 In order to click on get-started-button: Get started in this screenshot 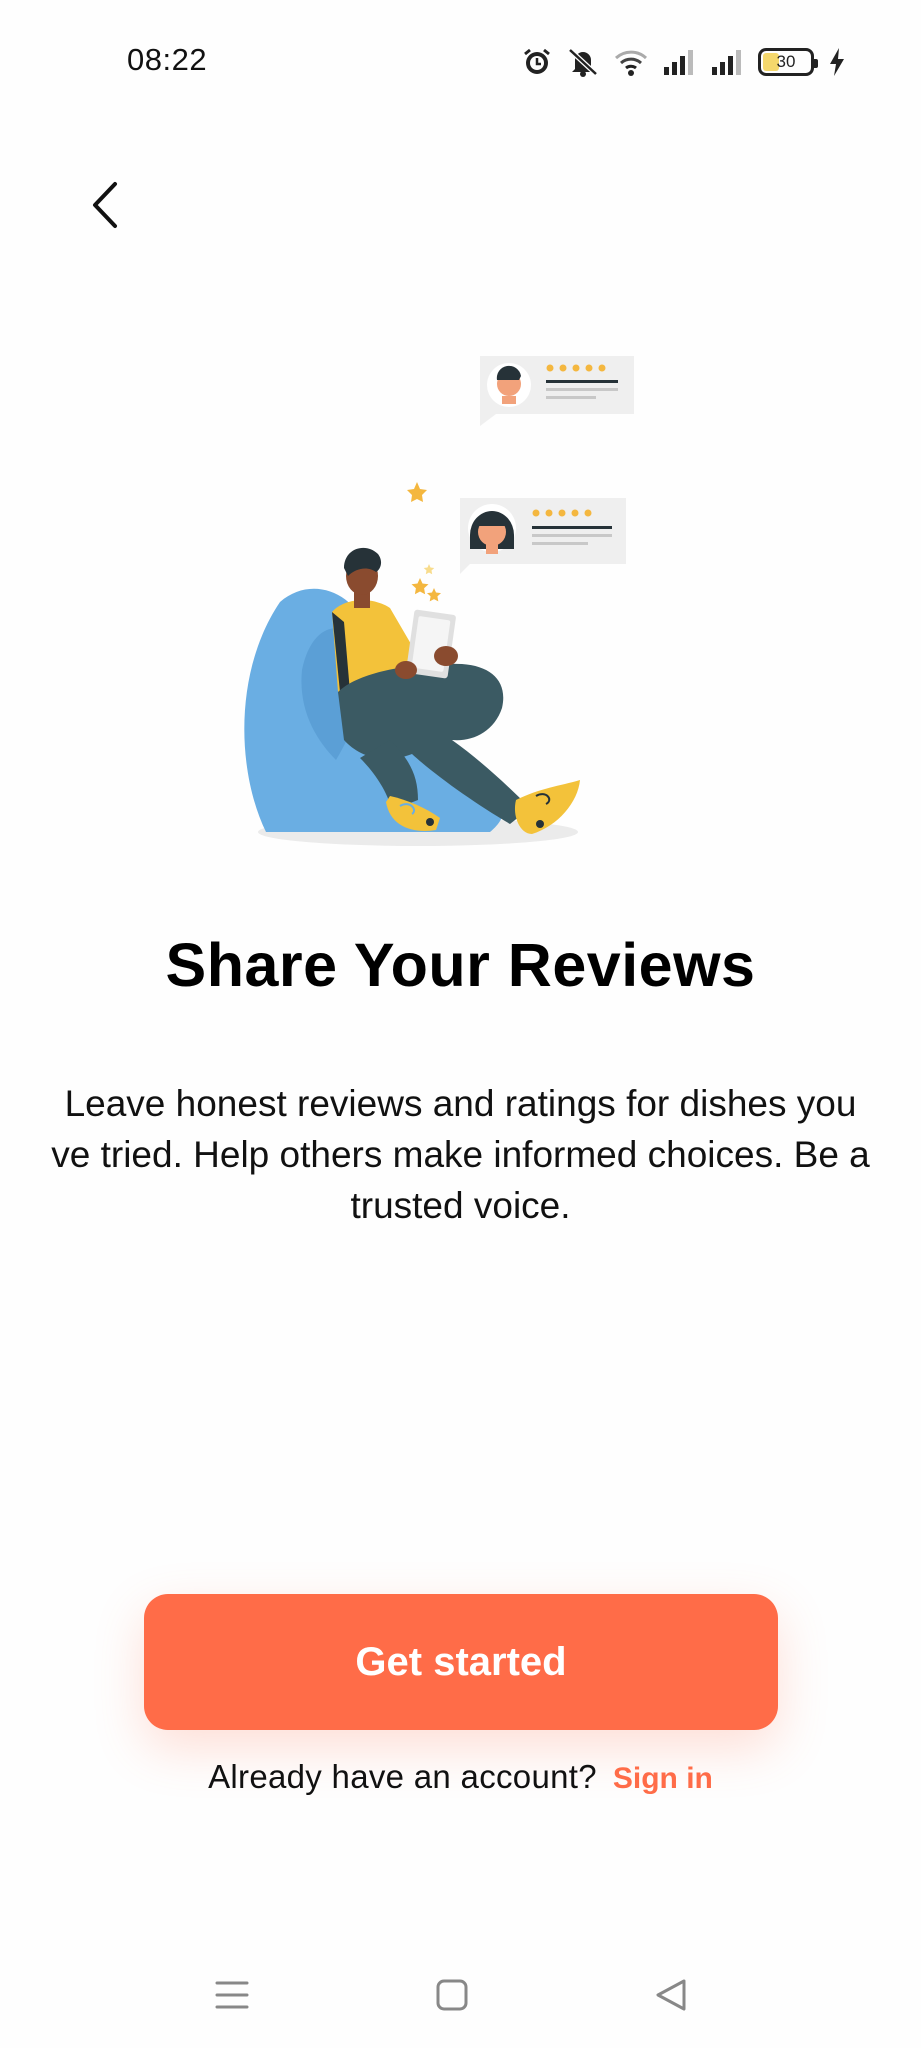, I will do `click(461, 1662)`.